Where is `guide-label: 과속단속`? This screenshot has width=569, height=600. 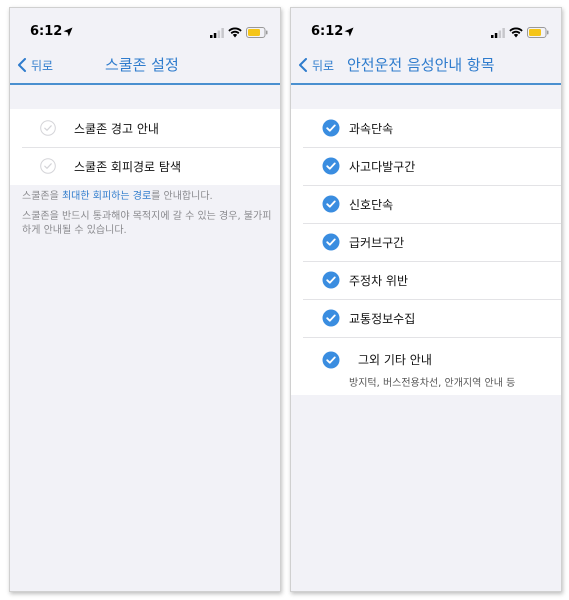
guide-label: 과속단속 is located at coordinates (371, 128).